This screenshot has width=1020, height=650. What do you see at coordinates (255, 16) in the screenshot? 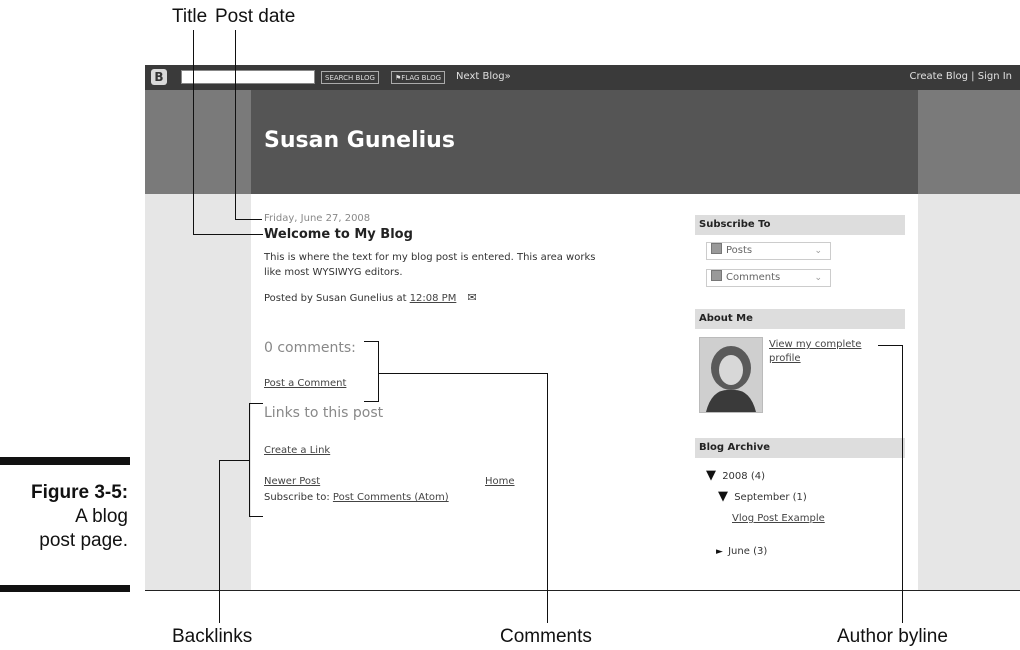
I see `callout-post-date: Post date` at bounding box center [255, 16].